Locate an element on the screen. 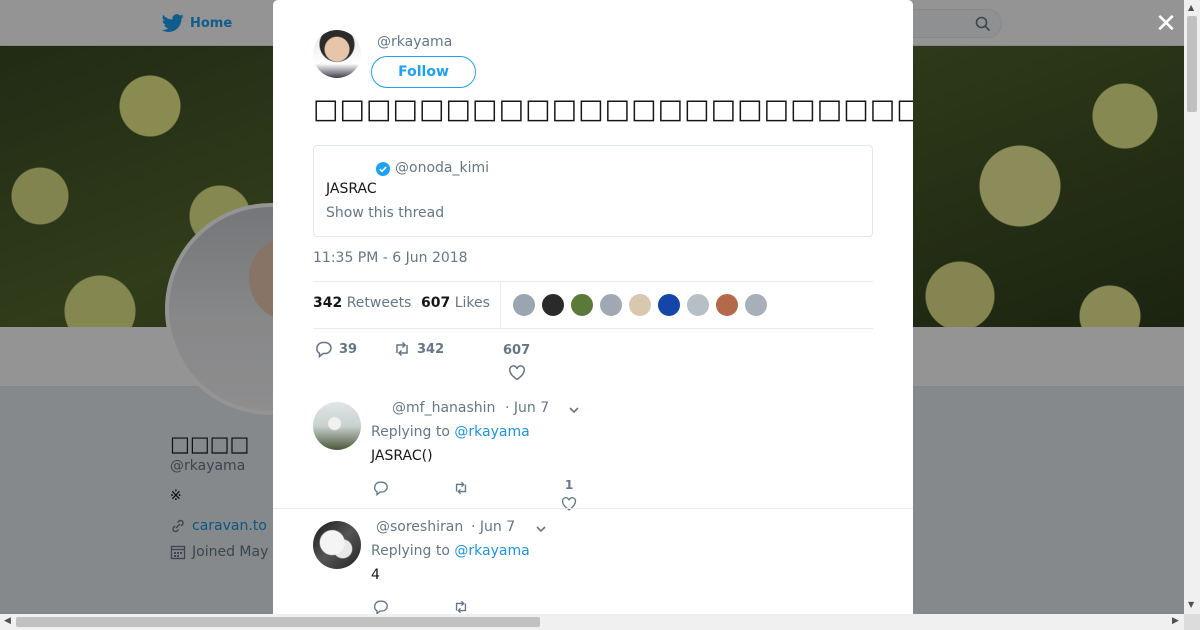 This screenshot has width=1200, height=630. retweets-stat: 342 Retweets is located at coordinates (362, 303).